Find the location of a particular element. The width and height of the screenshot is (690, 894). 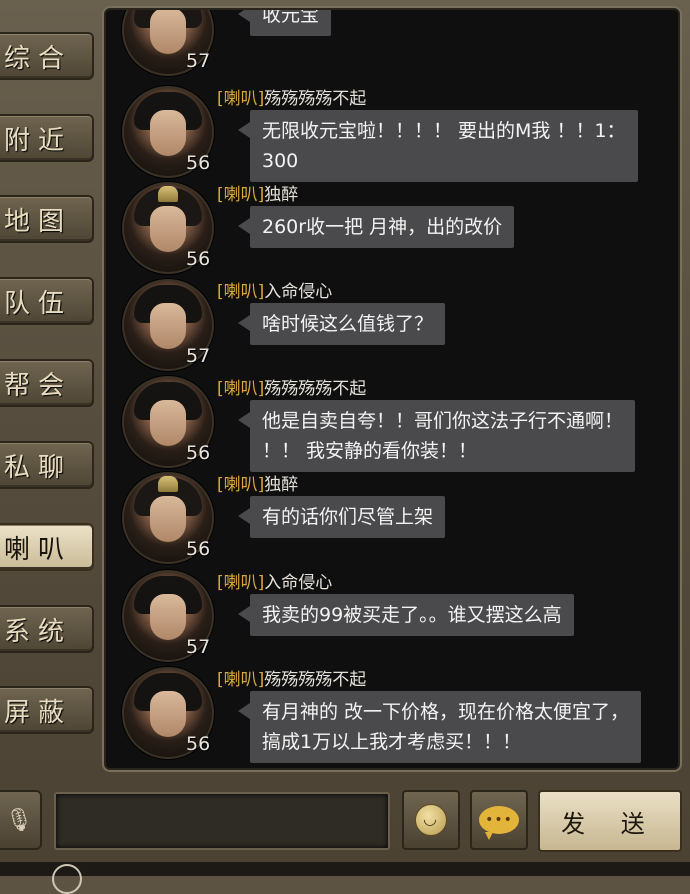

quick-chat-button: ••• is located at coordinates (499, 820).